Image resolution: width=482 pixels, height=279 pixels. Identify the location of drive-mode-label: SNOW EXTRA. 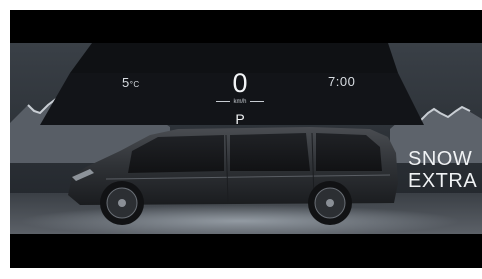
(442, 170).